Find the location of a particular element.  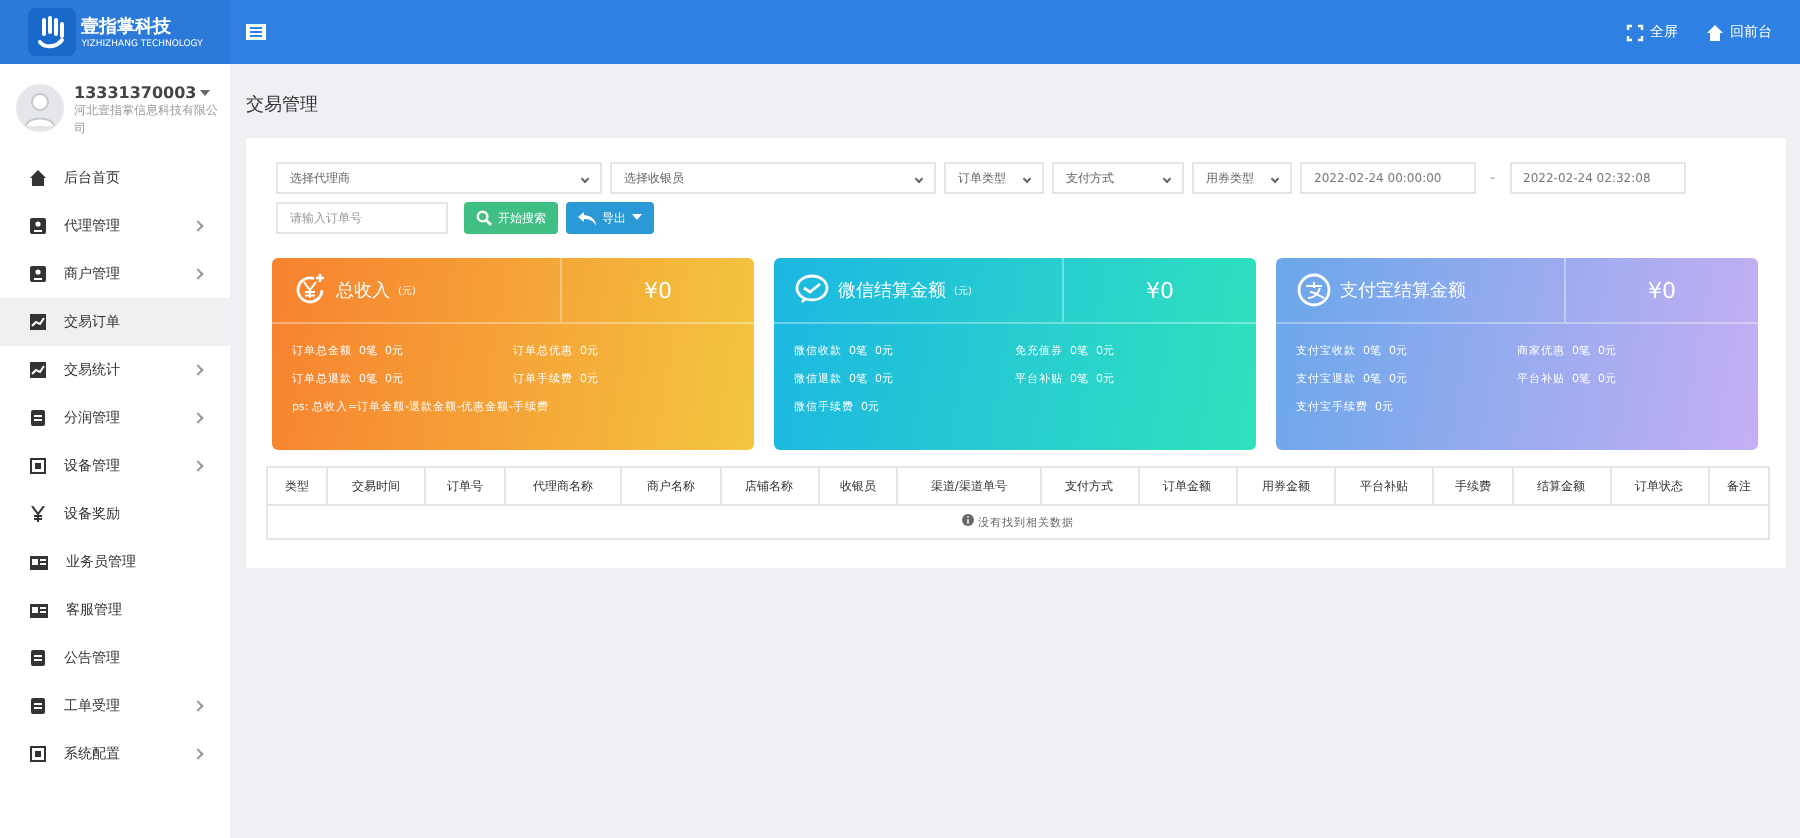

yen-coin-icon is located at coordinates (310, 290).